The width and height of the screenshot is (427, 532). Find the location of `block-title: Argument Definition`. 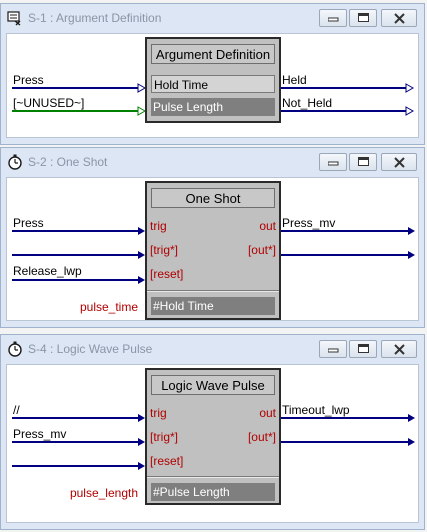

block-title: Argument Definition is located at coordinates (213, 54).